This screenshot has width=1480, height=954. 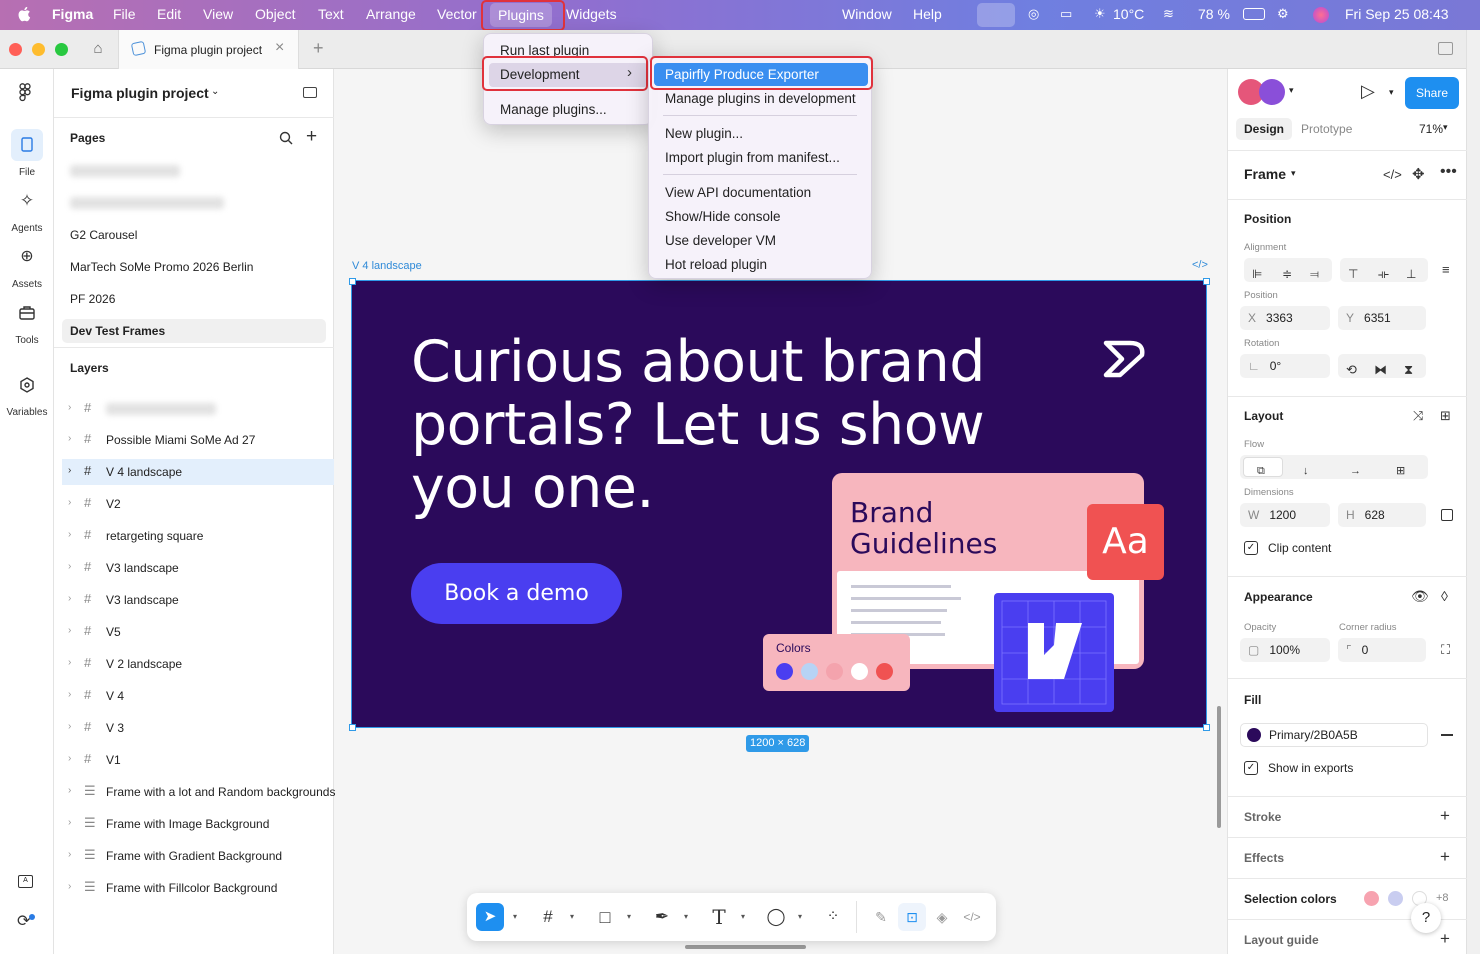 I want to click on text-tool-icon: T, so click(x=719, y=917).